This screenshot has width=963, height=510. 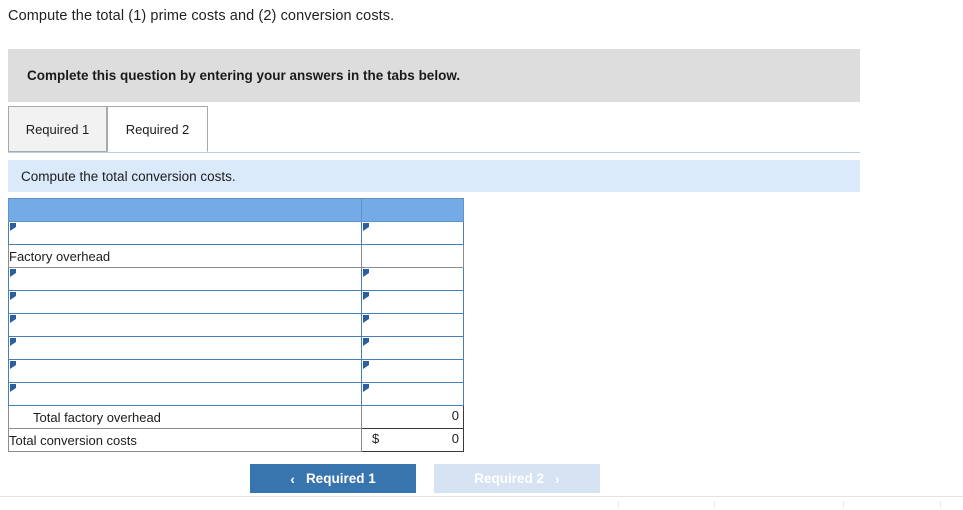 I want to click on row-8-label-input, so click(x=188, y=394).